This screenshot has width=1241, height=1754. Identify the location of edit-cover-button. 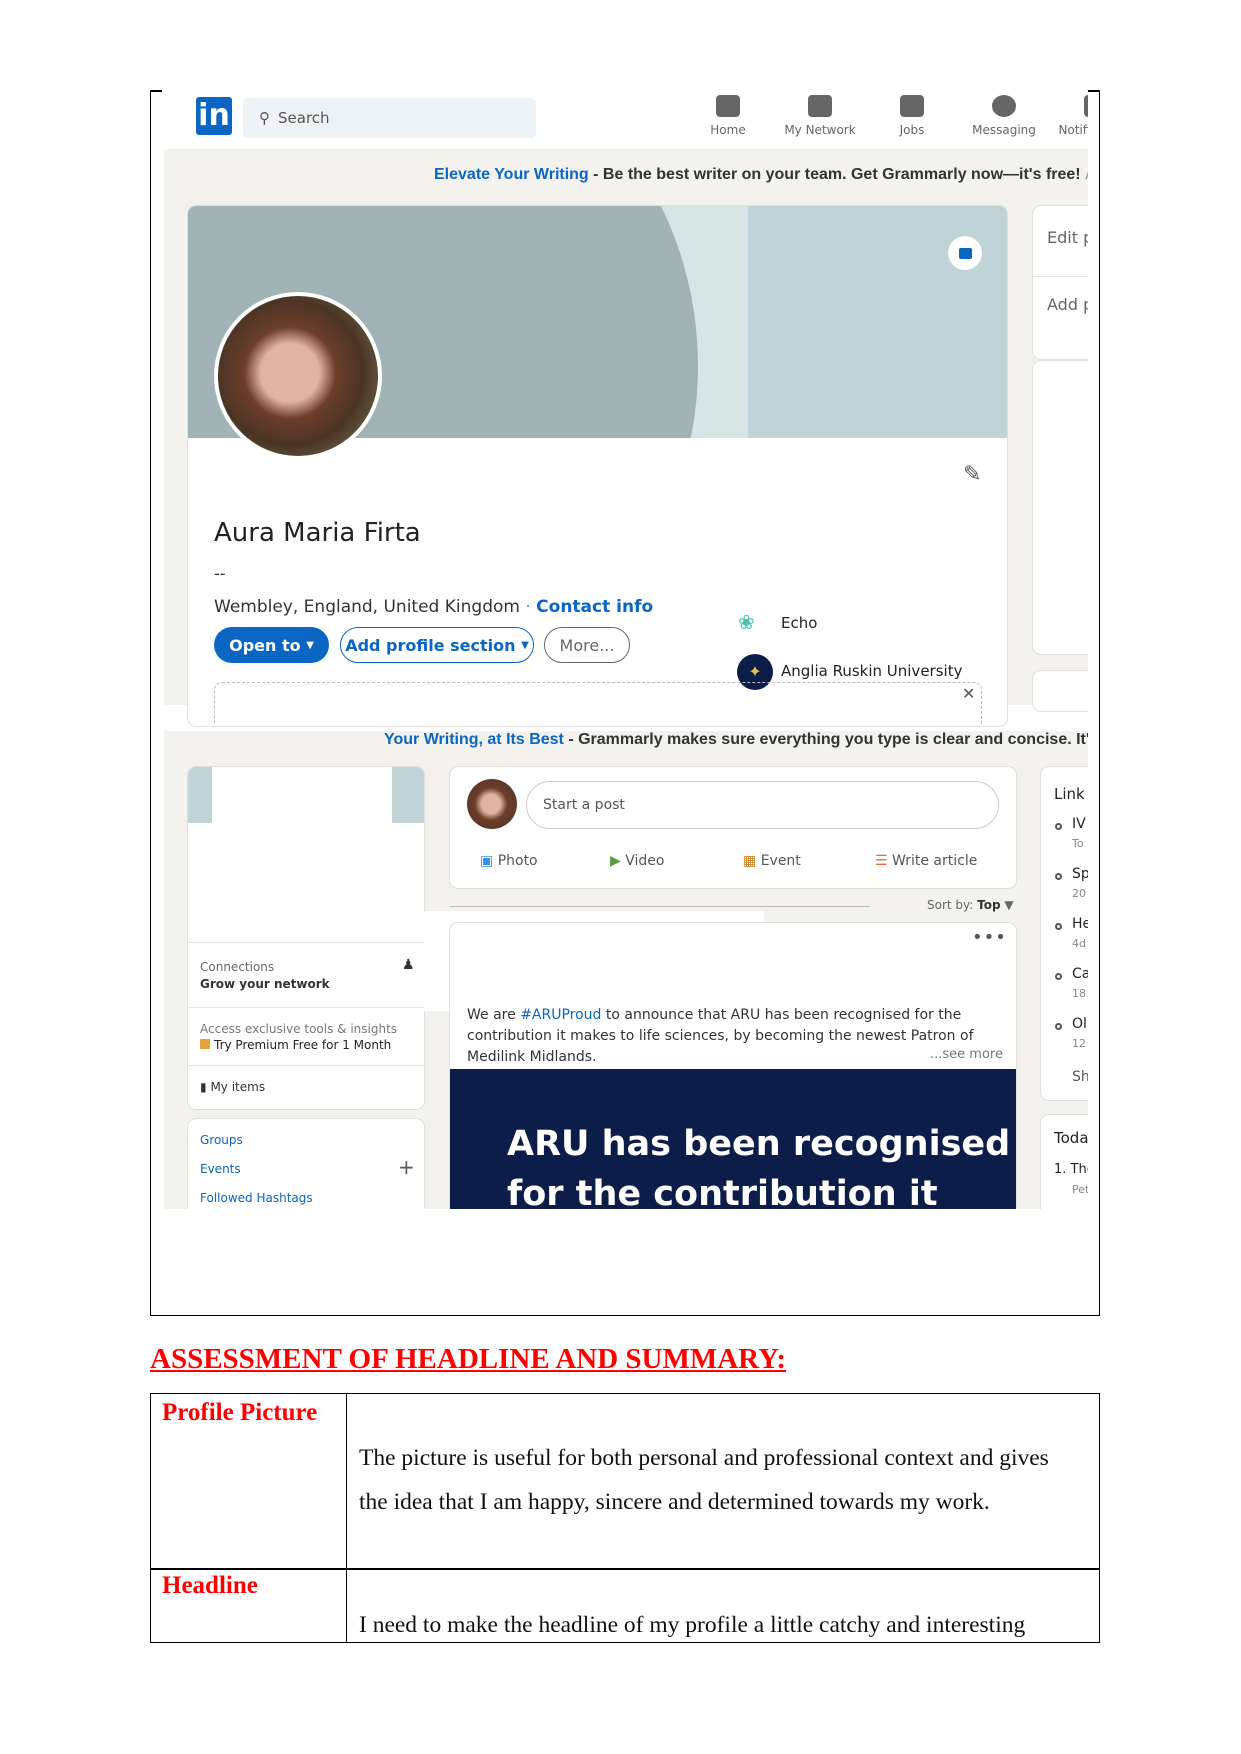
(965, 253).